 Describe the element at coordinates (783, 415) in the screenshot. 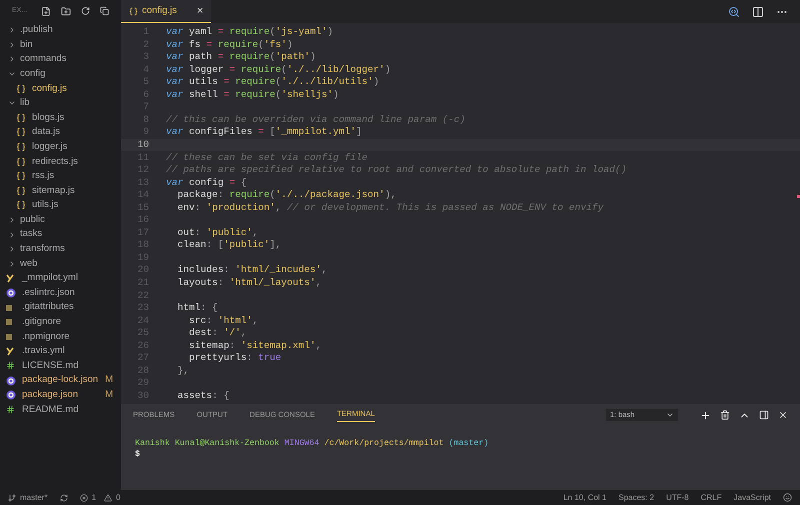

I see `close-icon` at that location.